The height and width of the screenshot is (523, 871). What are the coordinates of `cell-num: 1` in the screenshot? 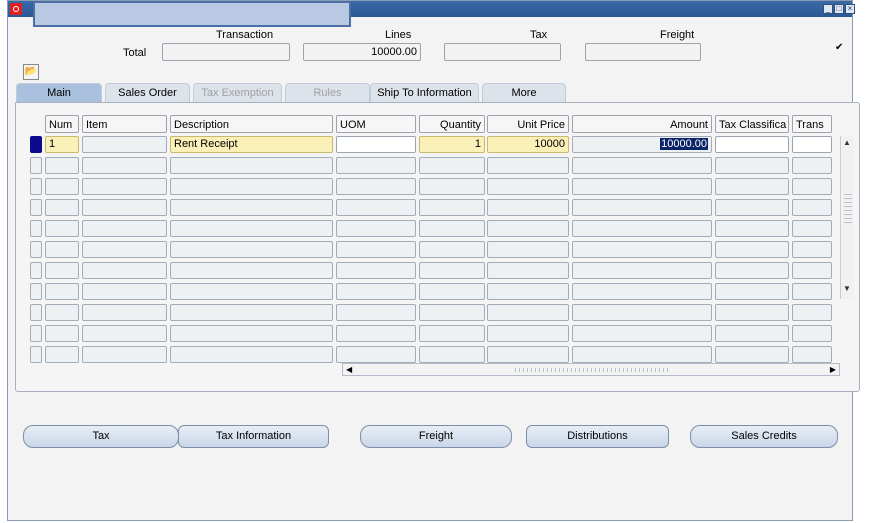 It's located at (62, 144).